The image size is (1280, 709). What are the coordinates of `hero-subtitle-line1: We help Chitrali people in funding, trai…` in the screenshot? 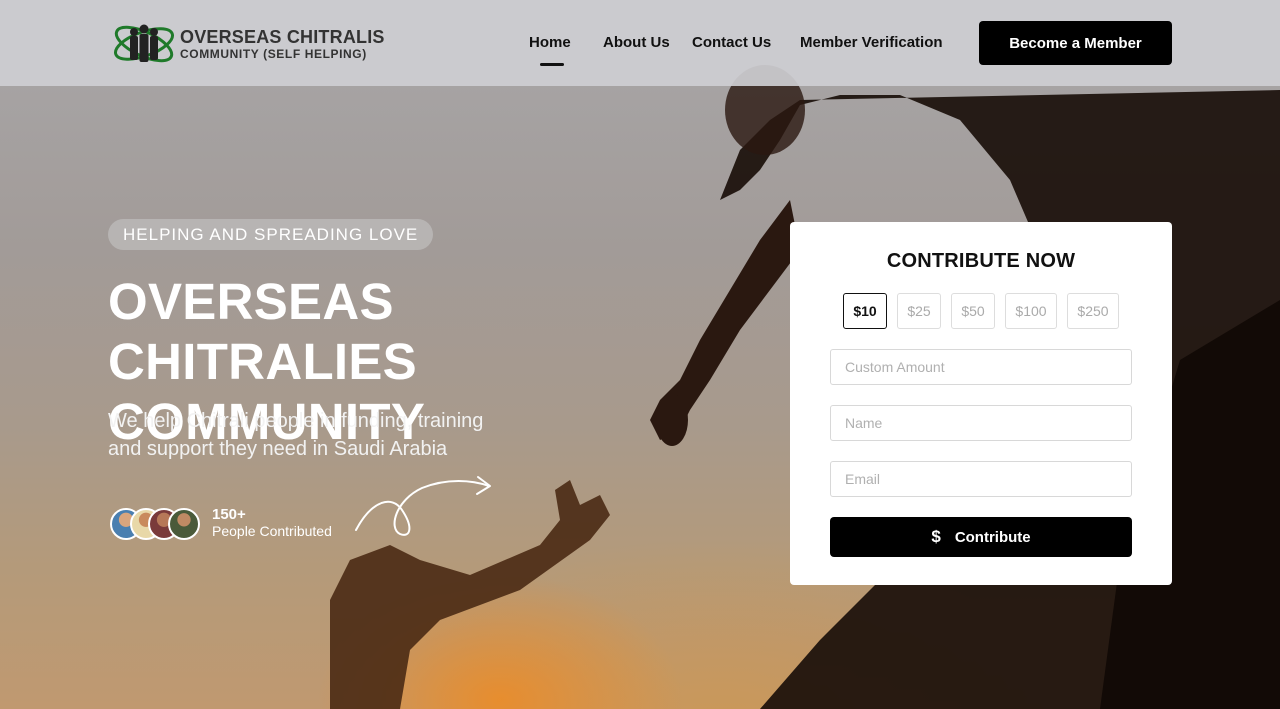 It's located at (296, 421).